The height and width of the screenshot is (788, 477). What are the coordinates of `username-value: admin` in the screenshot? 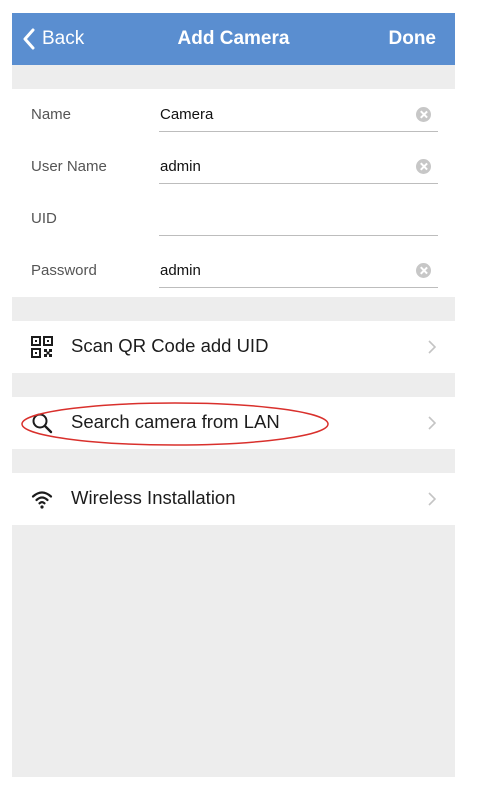 It's located at (180, 166).